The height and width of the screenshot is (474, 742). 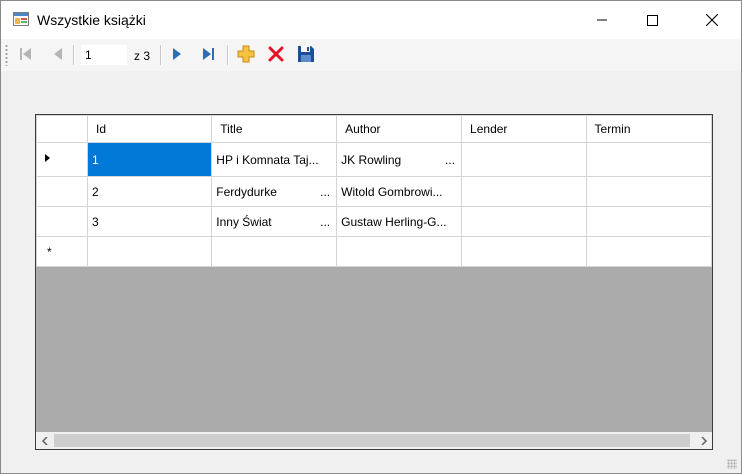 I want to click on scroll-thumb, so click(x=372, y=440).